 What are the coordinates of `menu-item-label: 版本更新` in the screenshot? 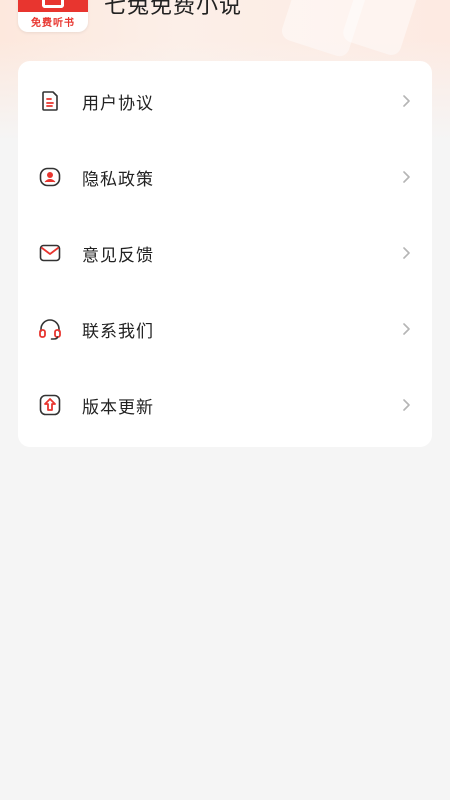 It's located at (118, 407).